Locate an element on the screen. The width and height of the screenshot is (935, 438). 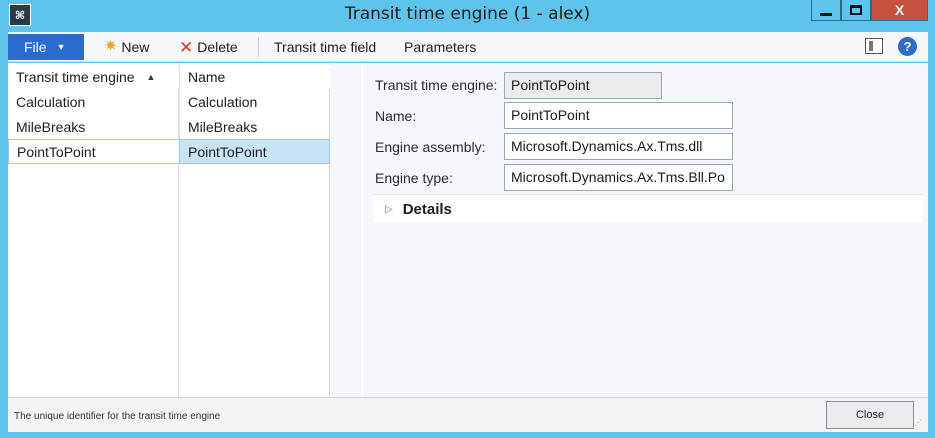
parameters-label: Parameters is located at coordinates (440, 47).